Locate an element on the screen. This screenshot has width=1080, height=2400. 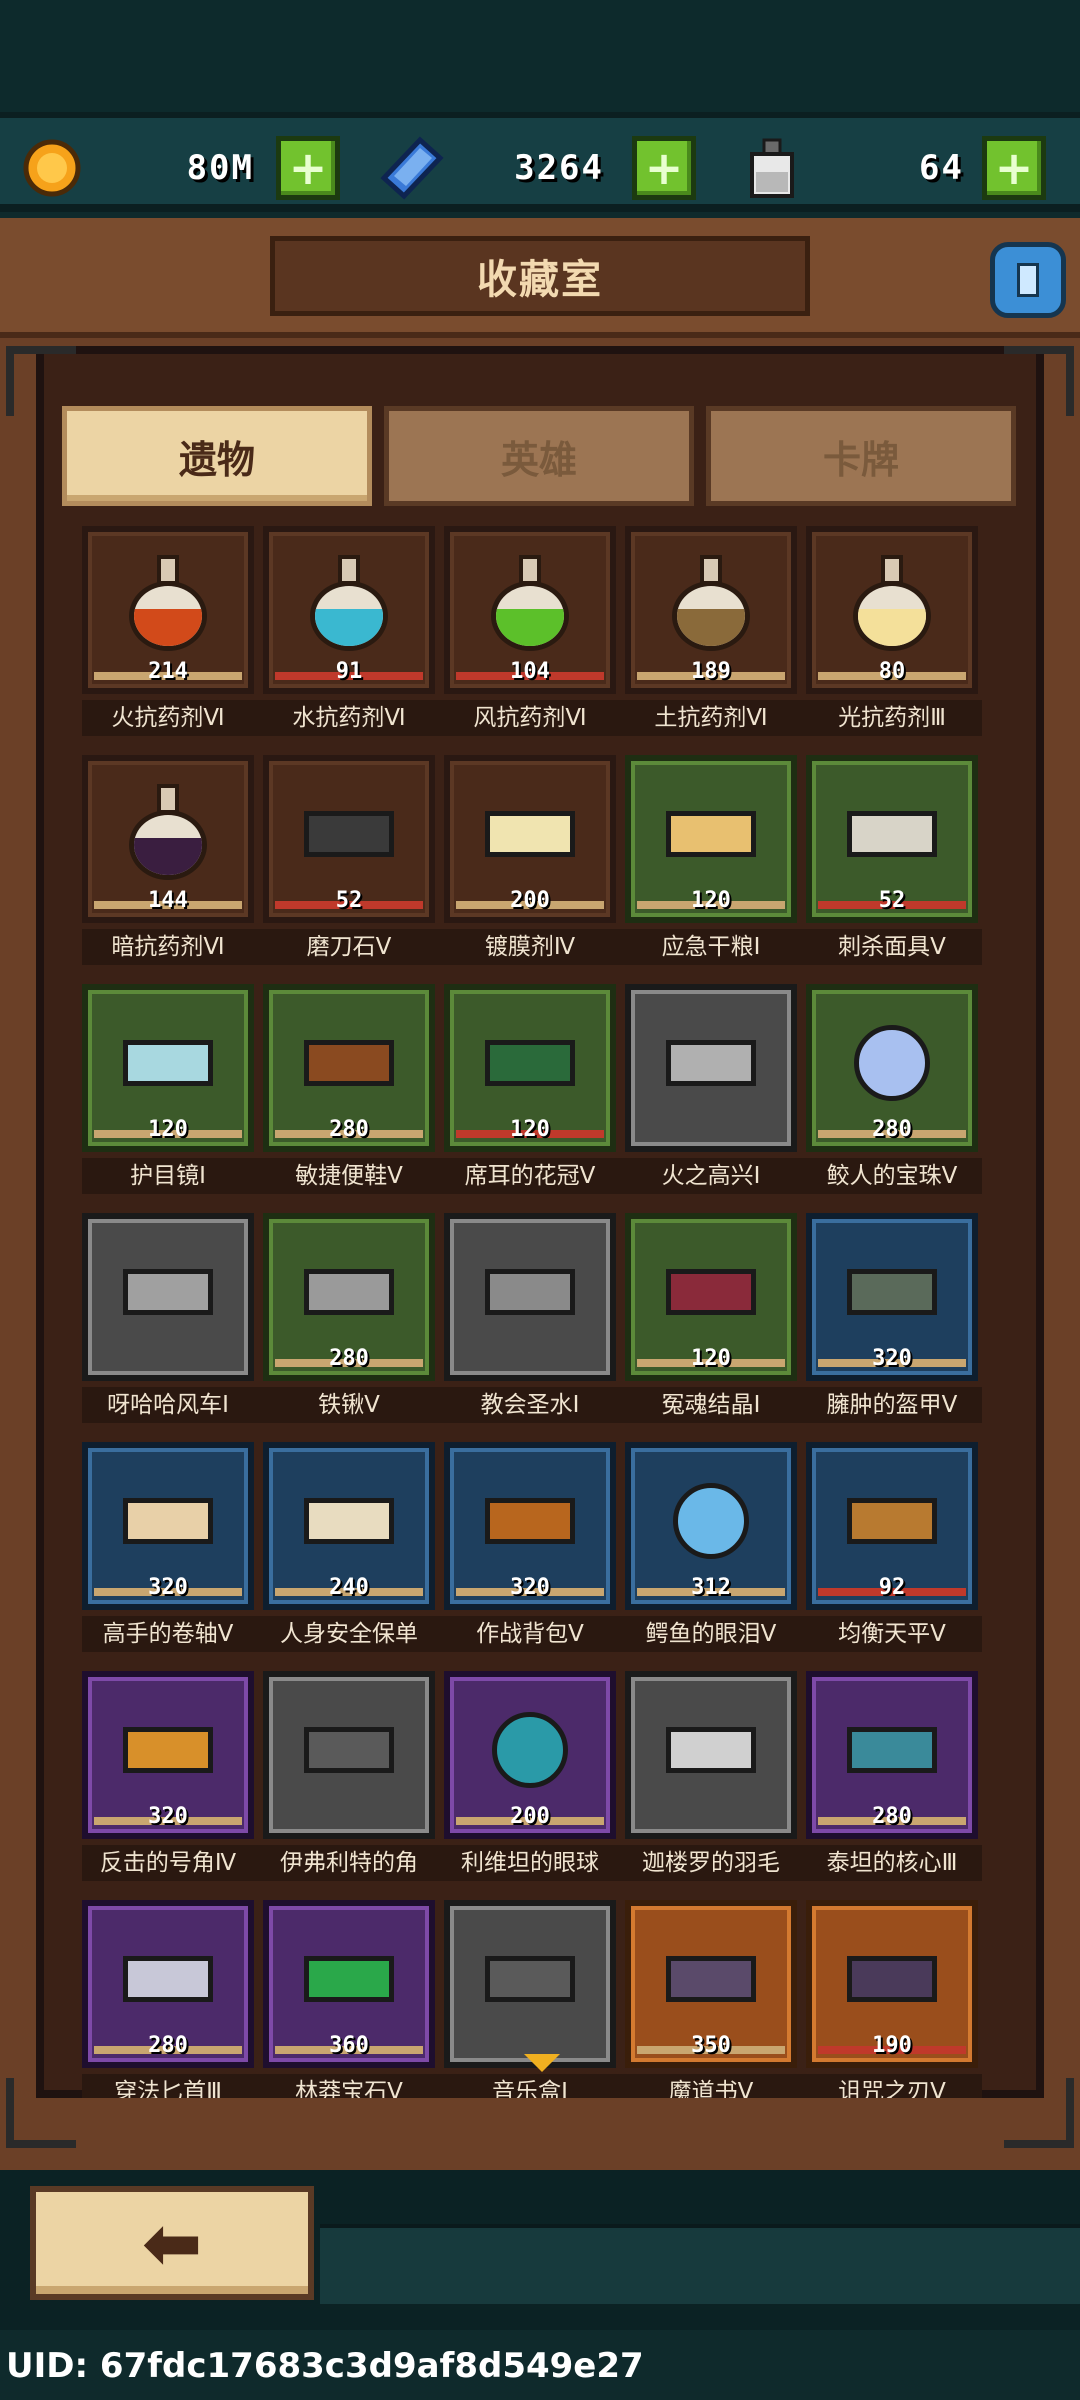
cursed-blade-icon is located at coordinates (892, 1979).